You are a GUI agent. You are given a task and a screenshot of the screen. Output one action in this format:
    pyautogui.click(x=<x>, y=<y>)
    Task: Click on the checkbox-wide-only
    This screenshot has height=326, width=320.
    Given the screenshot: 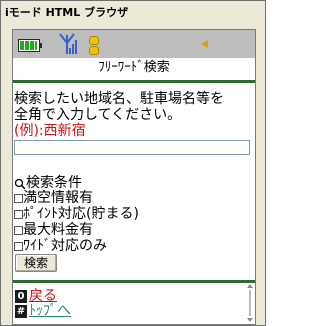 What is the action you would take?
    pyautogui.click(x=18, y=246)
    